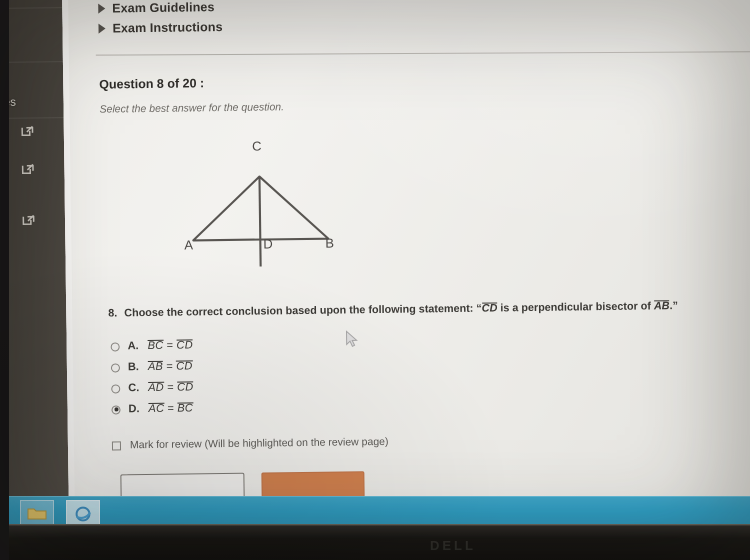 This screenshot has height=560, width=750. What do you see at coordinates (268, 244) in the screenshot?
I see `diagram-label-d: D` at bounding box center [268, 244].